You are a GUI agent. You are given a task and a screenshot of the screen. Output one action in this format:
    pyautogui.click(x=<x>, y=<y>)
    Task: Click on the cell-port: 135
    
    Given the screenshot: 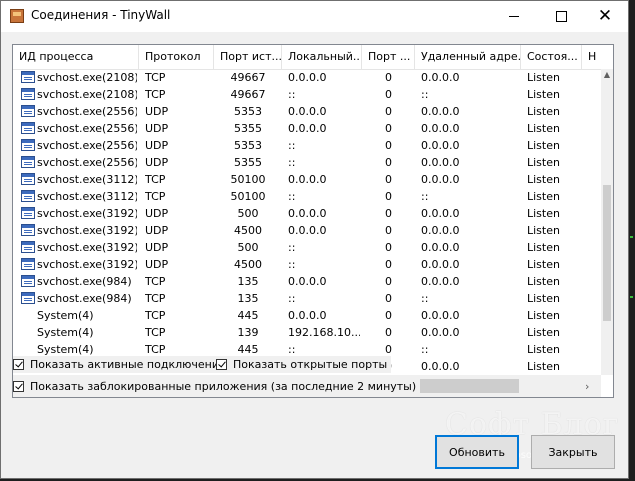 What is the action you would take?
    pyautogui.click(x=248, y=281)
    